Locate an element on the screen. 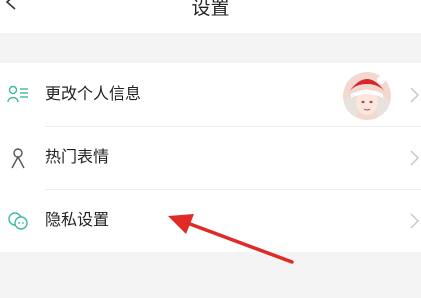  top-bar: 设置 is located at coordinates (210, 16).